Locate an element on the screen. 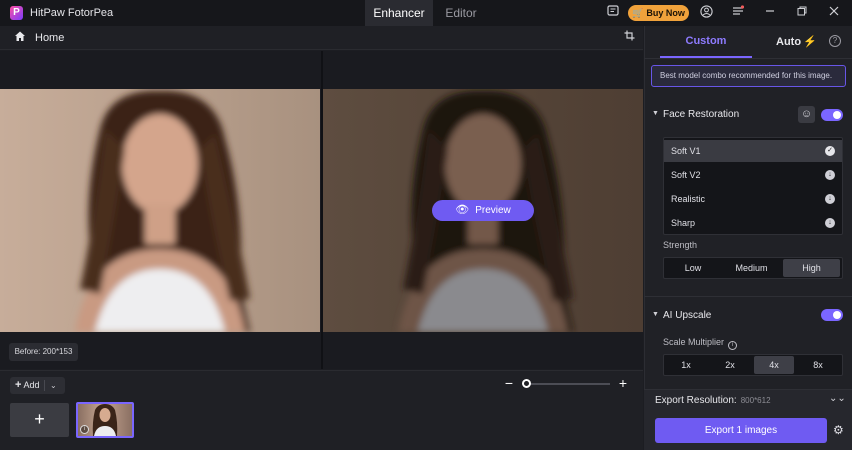  zoom-slider-track is located at coordinates (568, 384).